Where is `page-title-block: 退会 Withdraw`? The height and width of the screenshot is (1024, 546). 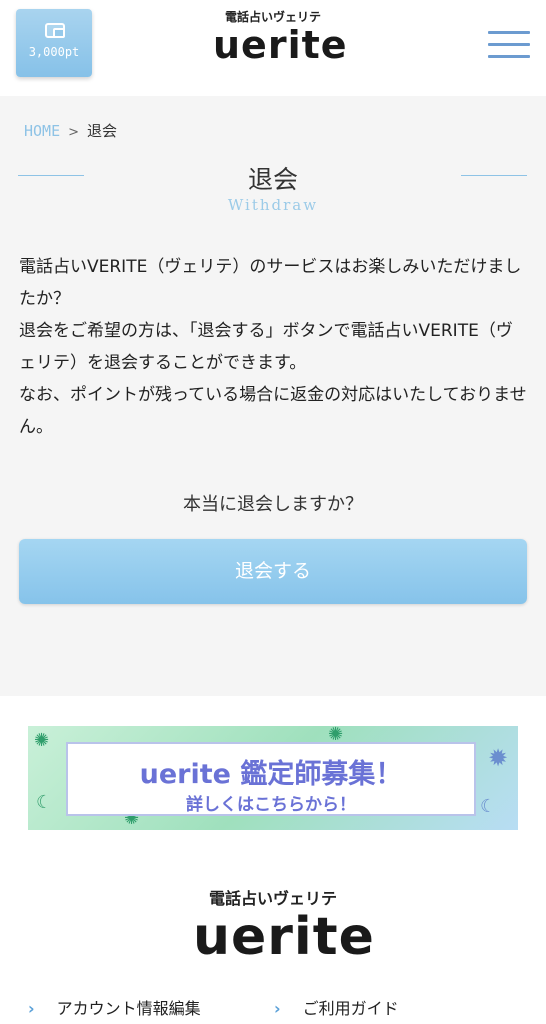 page-title-block: 退会 Withdraw is located at coordinates (273, 186).